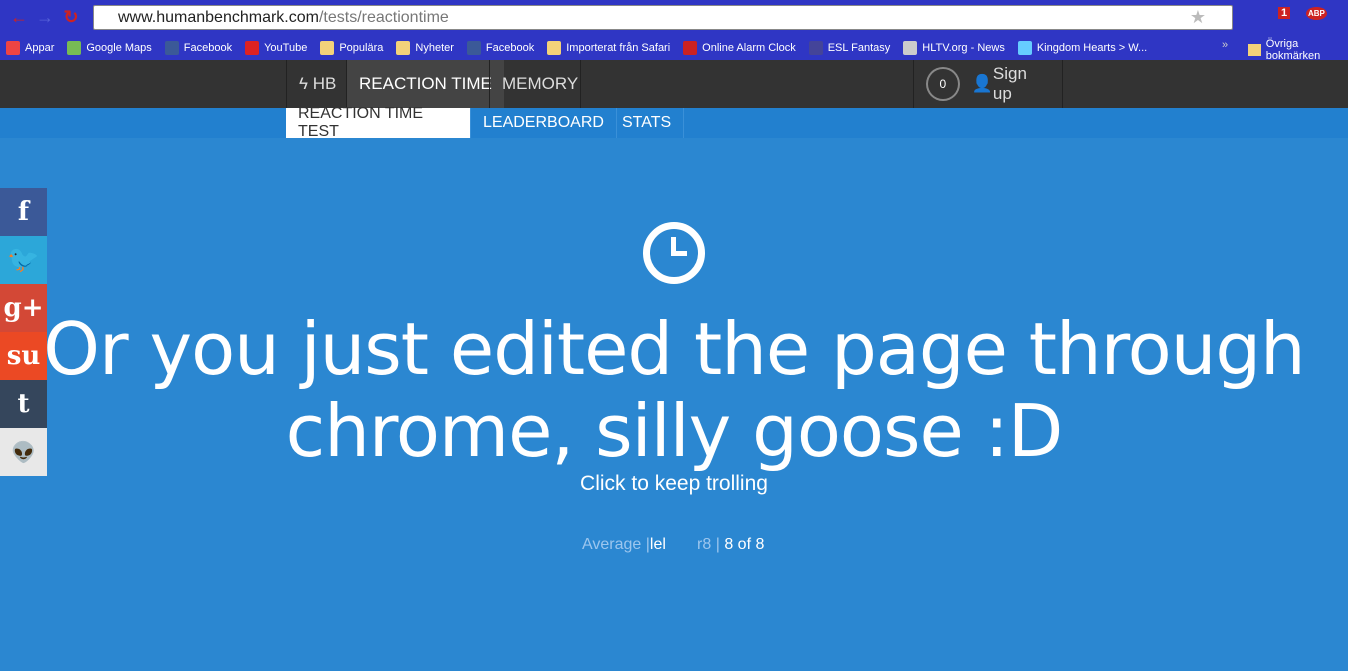  Describe the element at coordinates (963, 47) in the screenshot. I see `bookmark-label: HLTV.org - News` at that location.